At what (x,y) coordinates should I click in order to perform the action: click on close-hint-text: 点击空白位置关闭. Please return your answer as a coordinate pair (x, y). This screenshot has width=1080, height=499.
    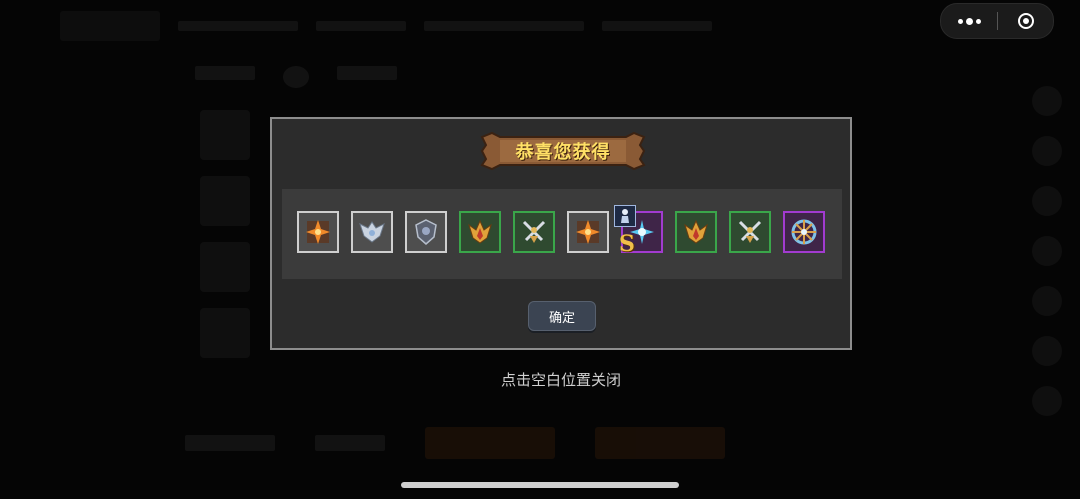
    Looking at the image, I should click on (540, 379).